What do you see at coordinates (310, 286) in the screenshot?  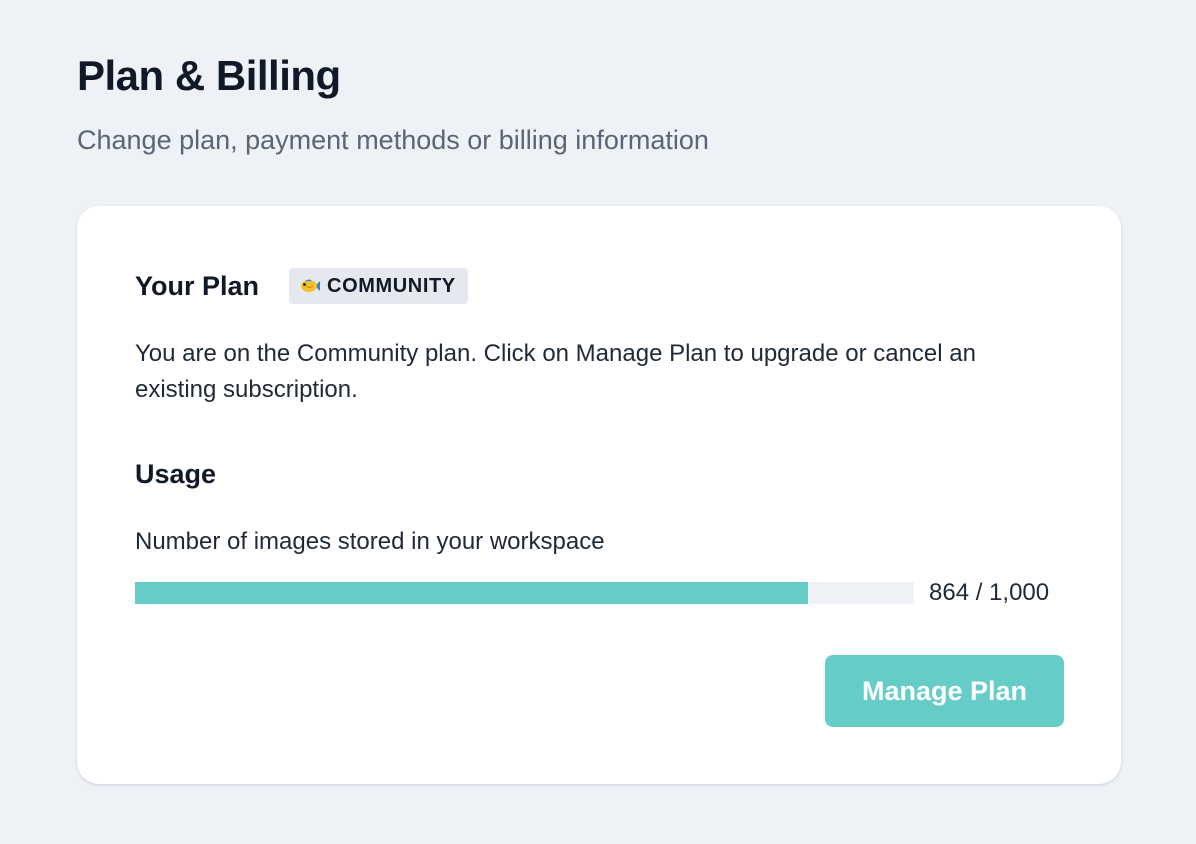 I see `fish-icon` at bounding box center [310, 286].